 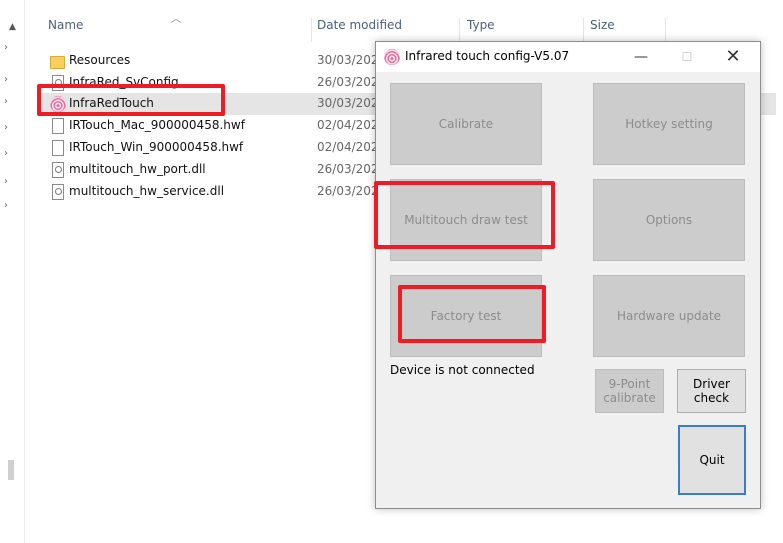 What do you see at coordinates (466, 124) in the screenshot?
I see `calibrate-button: Calibrate` at bounding box center [466, 124].